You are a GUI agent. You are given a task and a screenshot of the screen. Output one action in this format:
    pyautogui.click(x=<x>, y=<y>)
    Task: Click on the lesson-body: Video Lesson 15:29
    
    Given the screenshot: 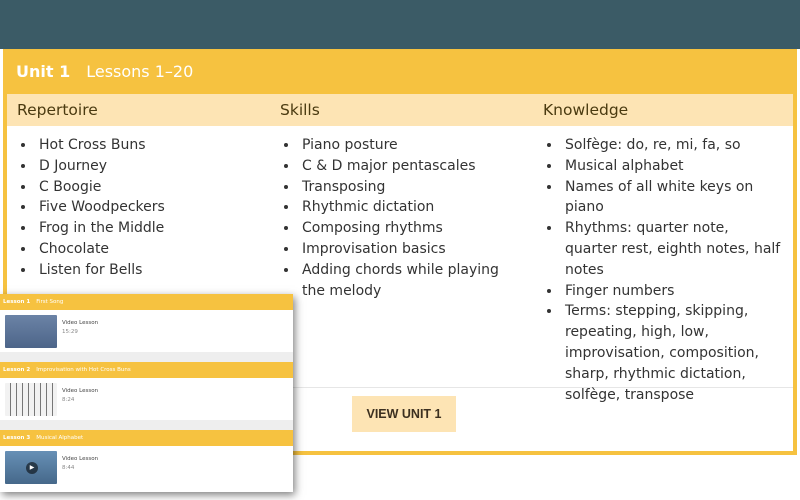 What is the action you would take?
    pyautogui.click(x=146, y=331)
    